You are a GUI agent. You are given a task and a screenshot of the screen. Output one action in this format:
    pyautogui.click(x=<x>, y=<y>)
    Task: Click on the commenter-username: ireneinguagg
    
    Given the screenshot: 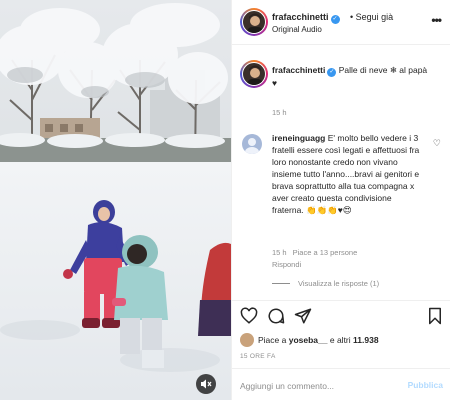 What is the action you would take?
    pyautogui.click(x=298, y=138)
    